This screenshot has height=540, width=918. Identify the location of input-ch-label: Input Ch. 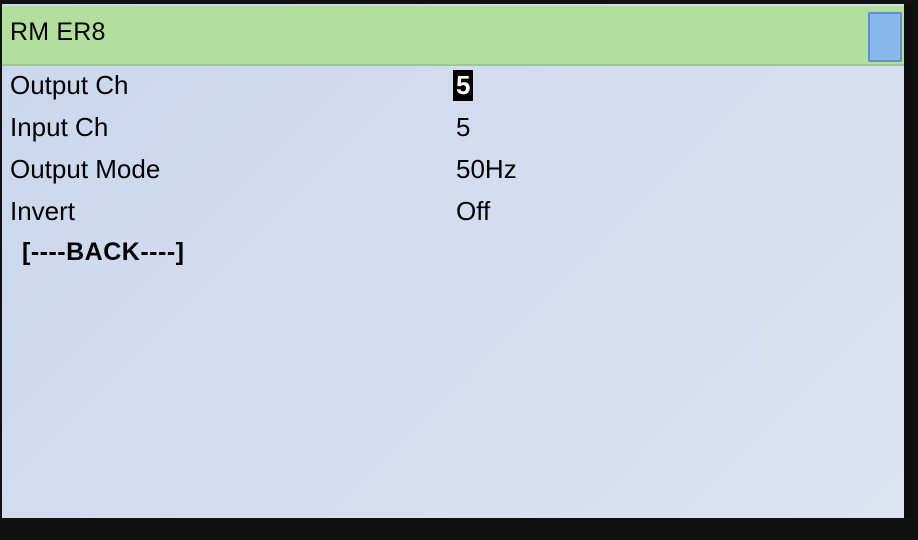
(59, 127).